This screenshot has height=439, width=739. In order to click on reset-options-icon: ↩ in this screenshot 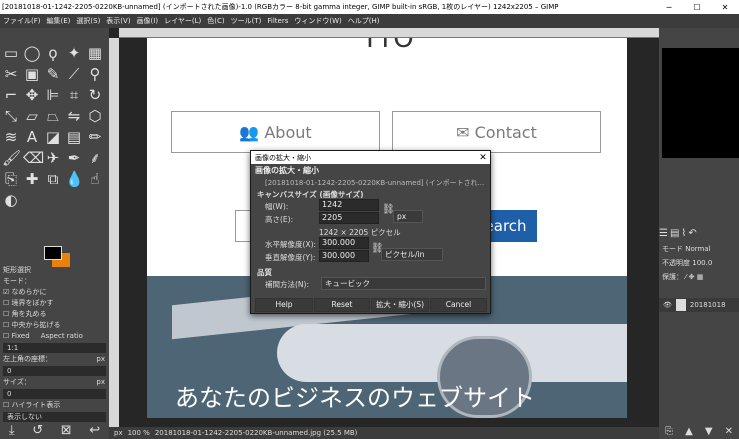, I will do `click(94, 430)`.